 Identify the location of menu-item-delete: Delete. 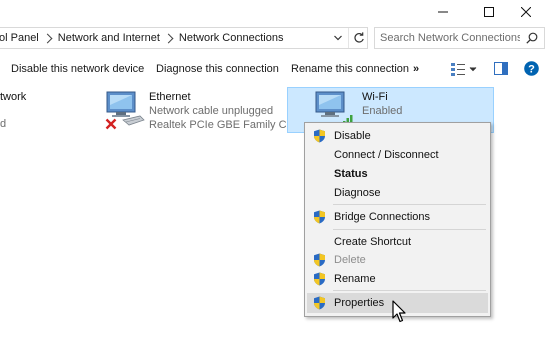
(397, 260).